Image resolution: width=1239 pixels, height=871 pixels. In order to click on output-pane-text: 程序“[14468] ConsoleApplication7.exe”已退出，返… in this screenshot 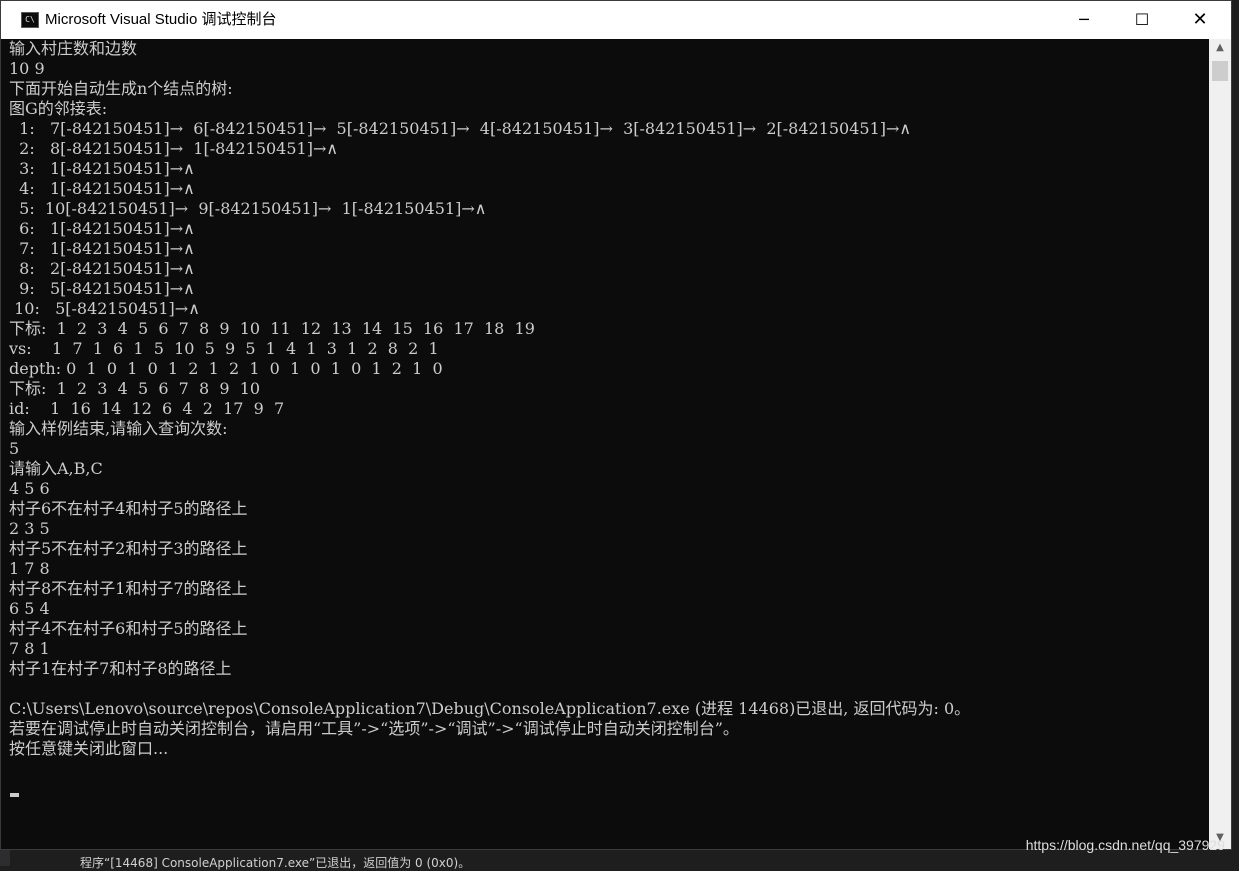, I will do `click(275, 863)`.